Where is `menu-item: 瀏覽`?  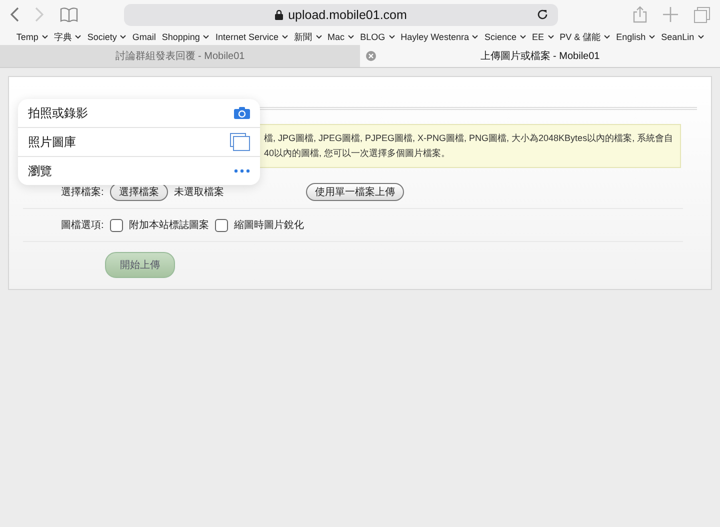
menu-item: 瀏覽 is located at coordinates (139, 170).